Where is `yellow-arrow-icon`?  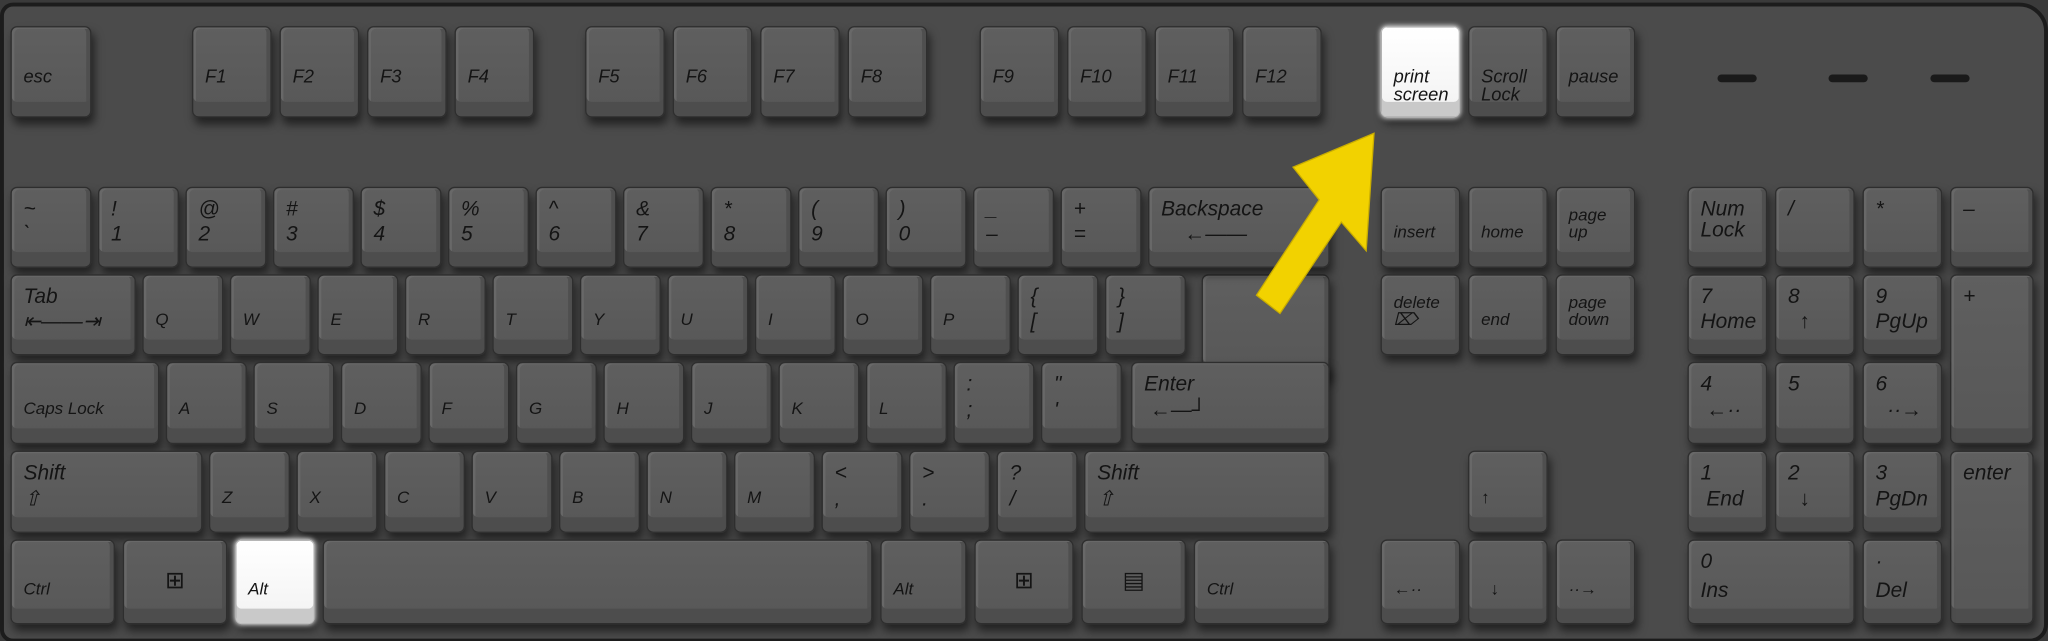 yellow-arrow-icon is located at coordinates (1315, 223).